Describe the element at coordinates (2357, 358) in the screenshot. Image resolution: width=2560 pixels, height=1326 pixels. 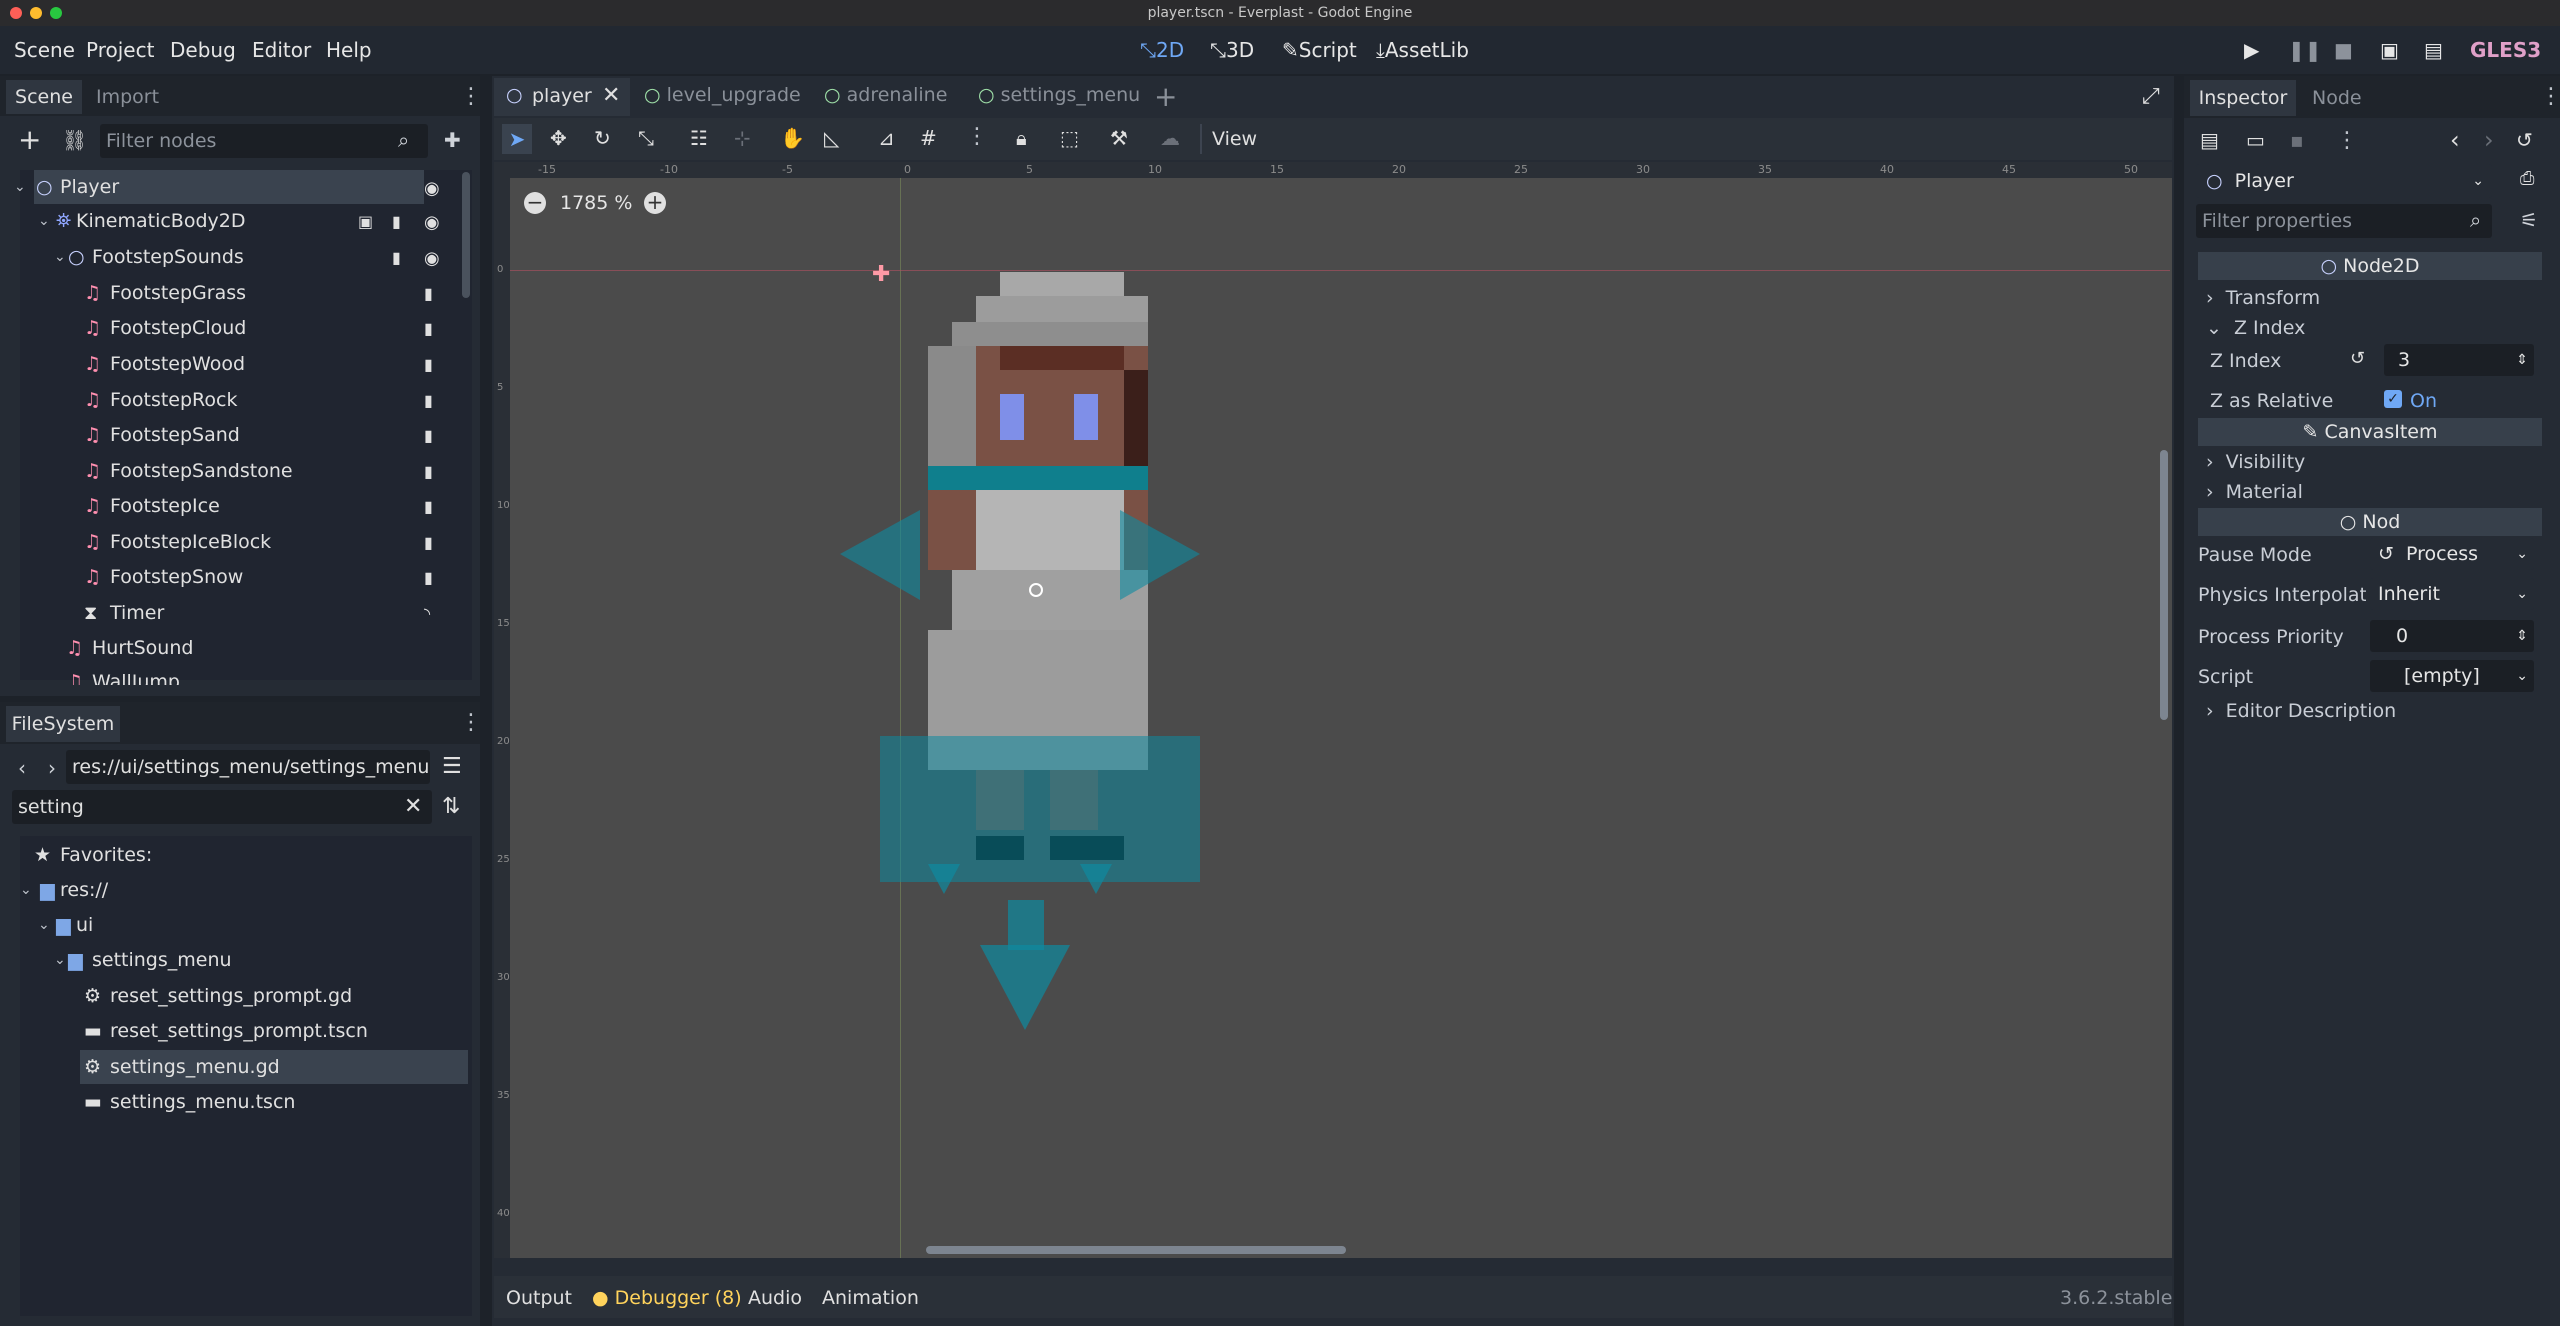
I see `revert-icon: ↺` at that location.